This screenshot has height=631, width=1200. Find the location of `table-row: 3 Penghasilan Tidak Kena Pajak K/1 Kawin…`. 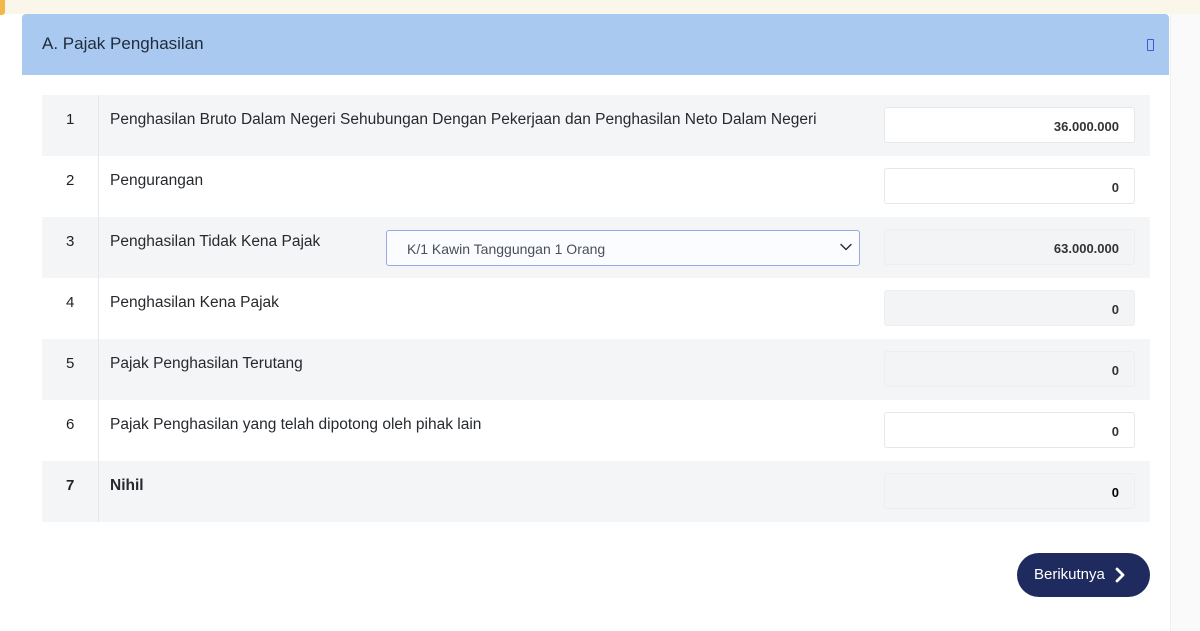

table-row: 3 Penghasilan Tidak Kena Pajak K/1 Kawin… is located at coordinates (596, 247).